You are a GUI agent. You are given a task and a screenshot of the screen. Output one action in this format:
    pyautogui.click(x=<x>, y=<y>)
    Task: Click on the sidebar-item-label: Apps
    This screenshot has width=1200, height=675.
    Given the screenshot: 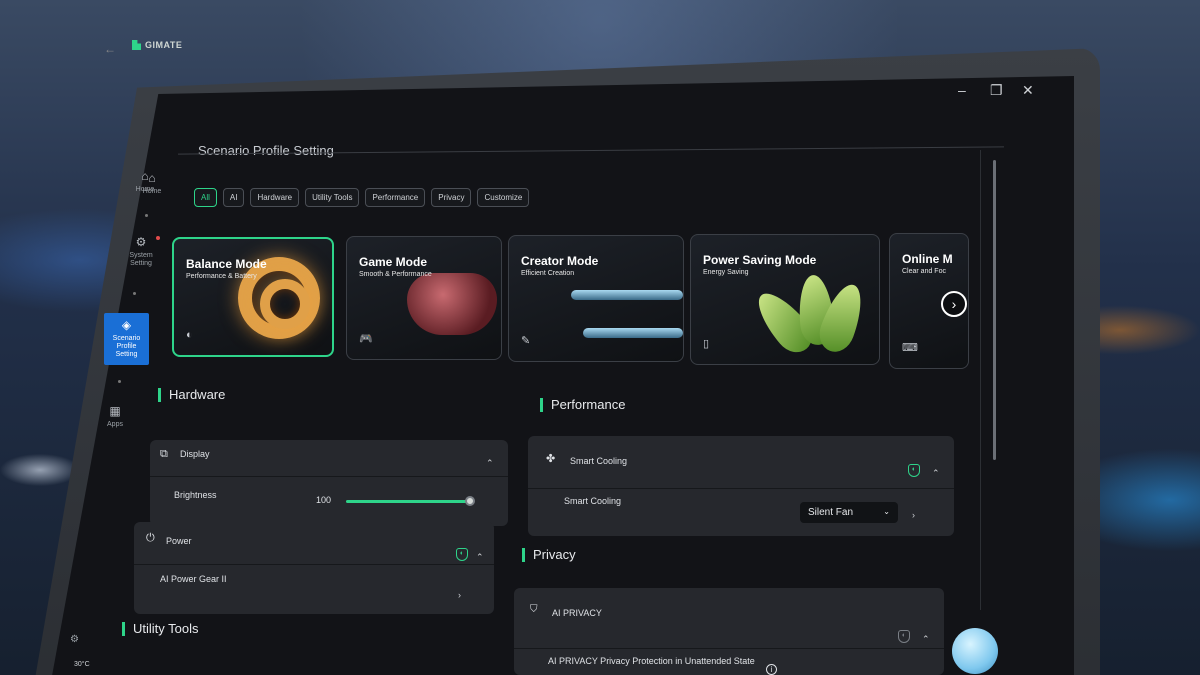 What is the action you would take?
    pyautogui.click(x=115, y=424)
    